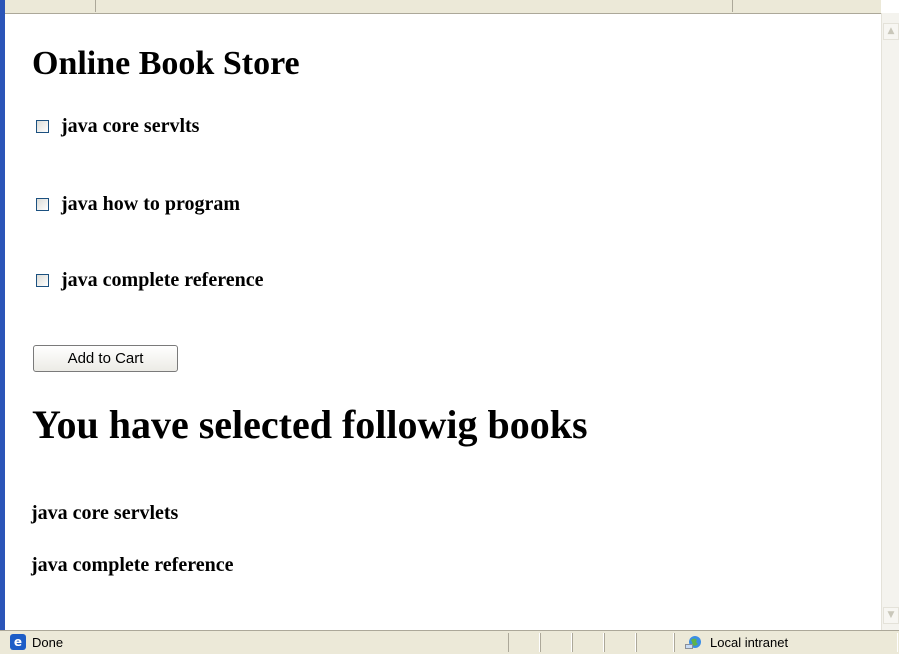 The image size is (899, 654). Describe the element at coordinates (449, 642) in the screenshot. I see `status-bar: e Done Local intranet` at that location.